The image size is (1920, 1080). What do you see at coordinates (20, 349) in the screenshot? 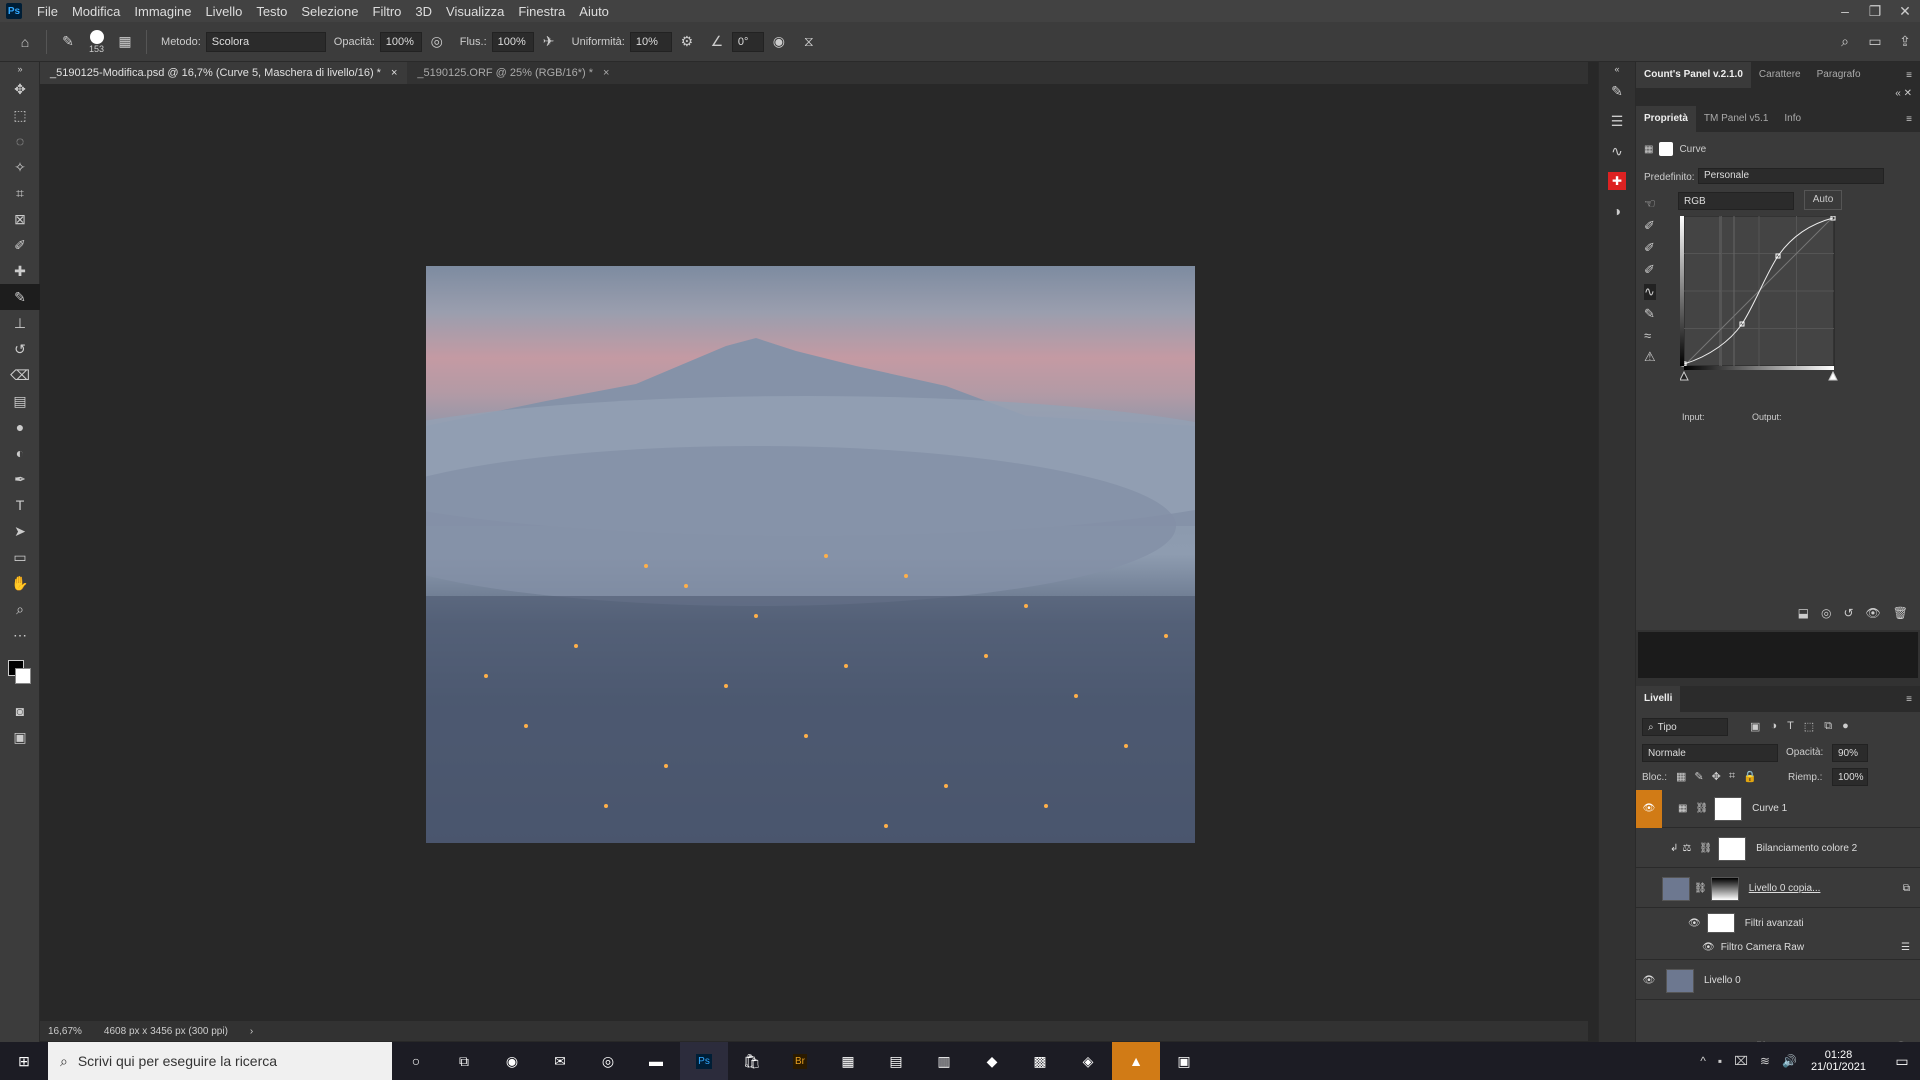
I see `history-brush-tool-icon: ↺` at bounding box center [20, 349].